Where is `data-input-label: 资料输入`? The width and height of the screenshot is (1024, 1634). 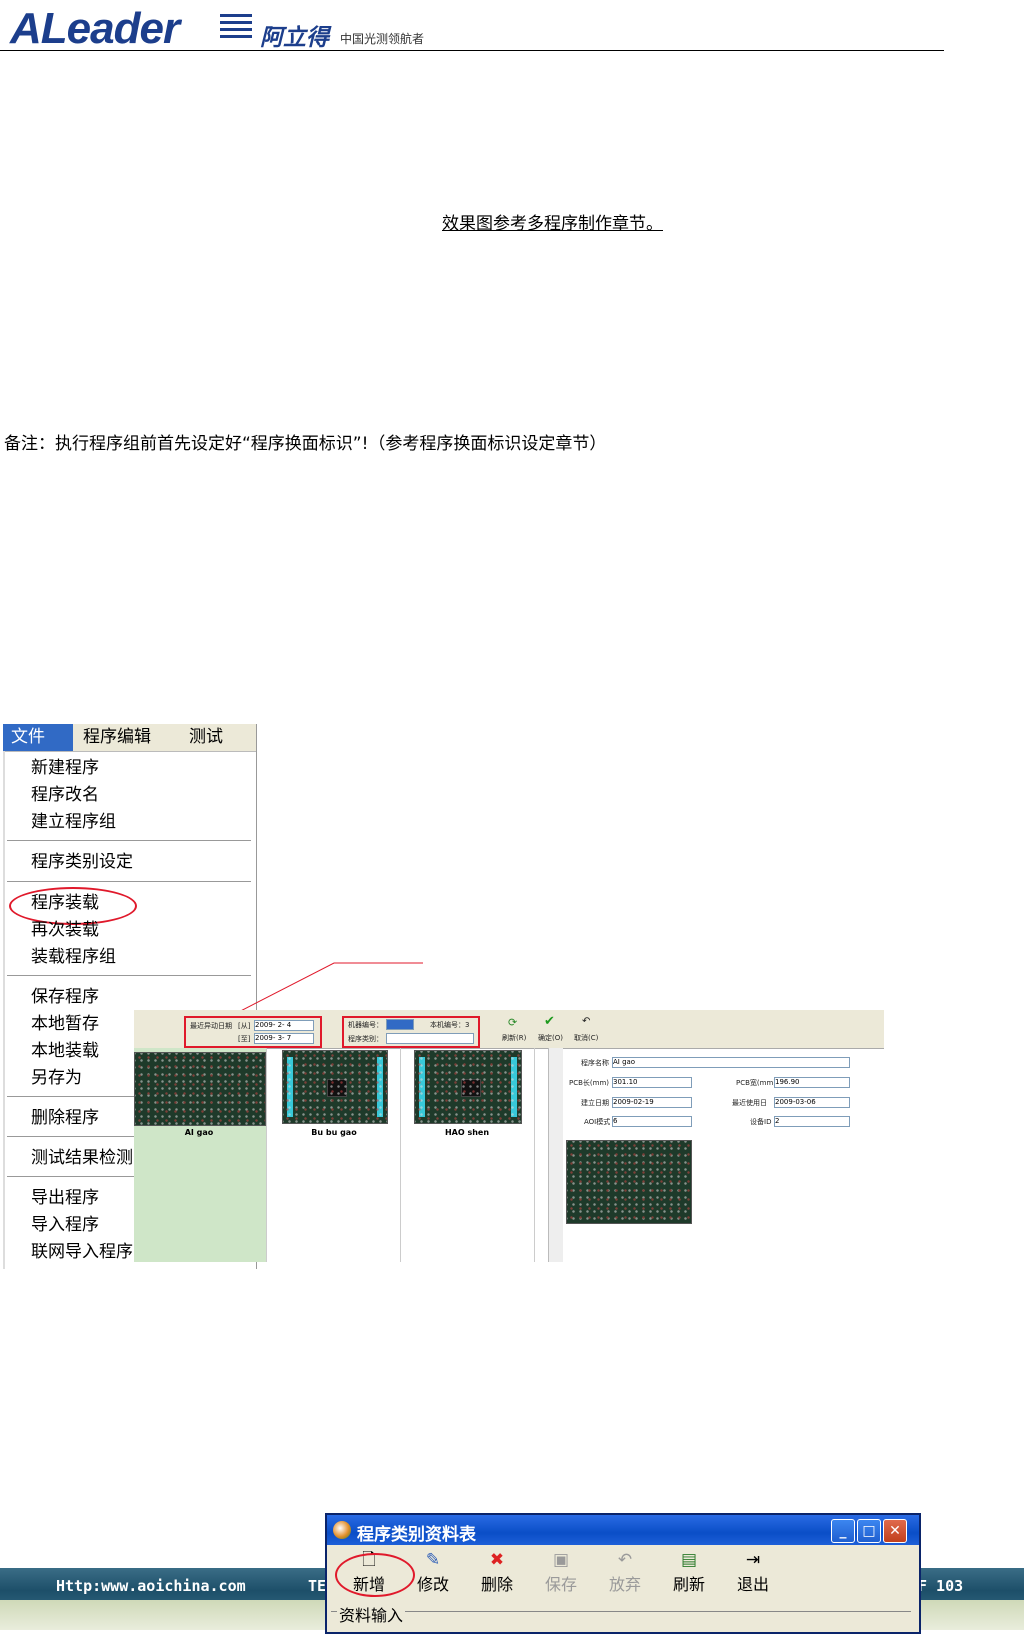 data-input-label: 资料输入 is located at coordinates (371, 1614).